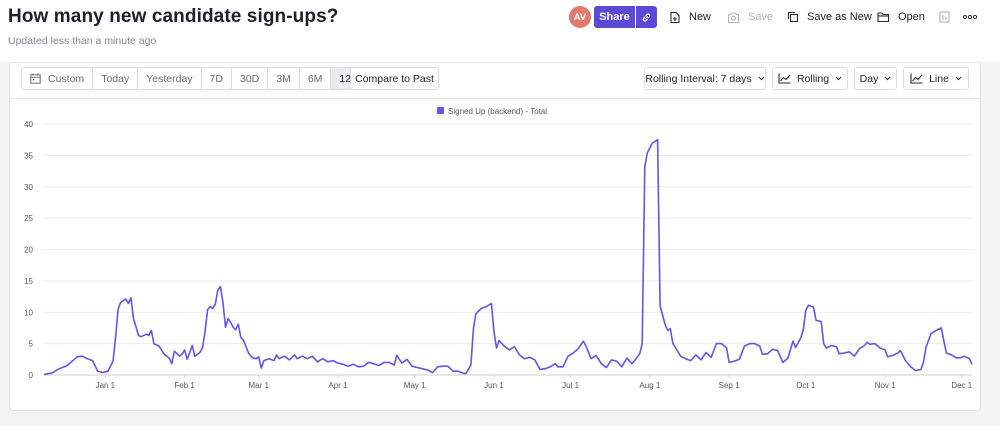  What do you see at coordinates (284, 78) in the screenshot?
I see `range-3m: 3M` at bounding box center [284, 78].